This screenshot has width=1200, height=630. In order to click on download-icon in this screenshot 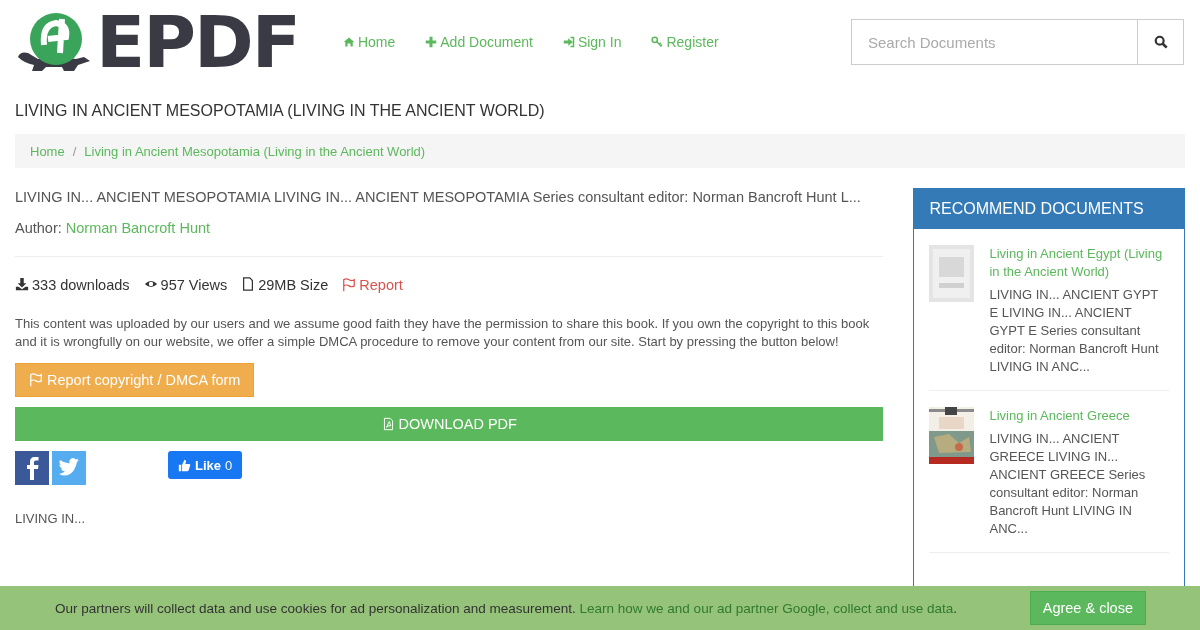, I will do `click(22, 284)`.